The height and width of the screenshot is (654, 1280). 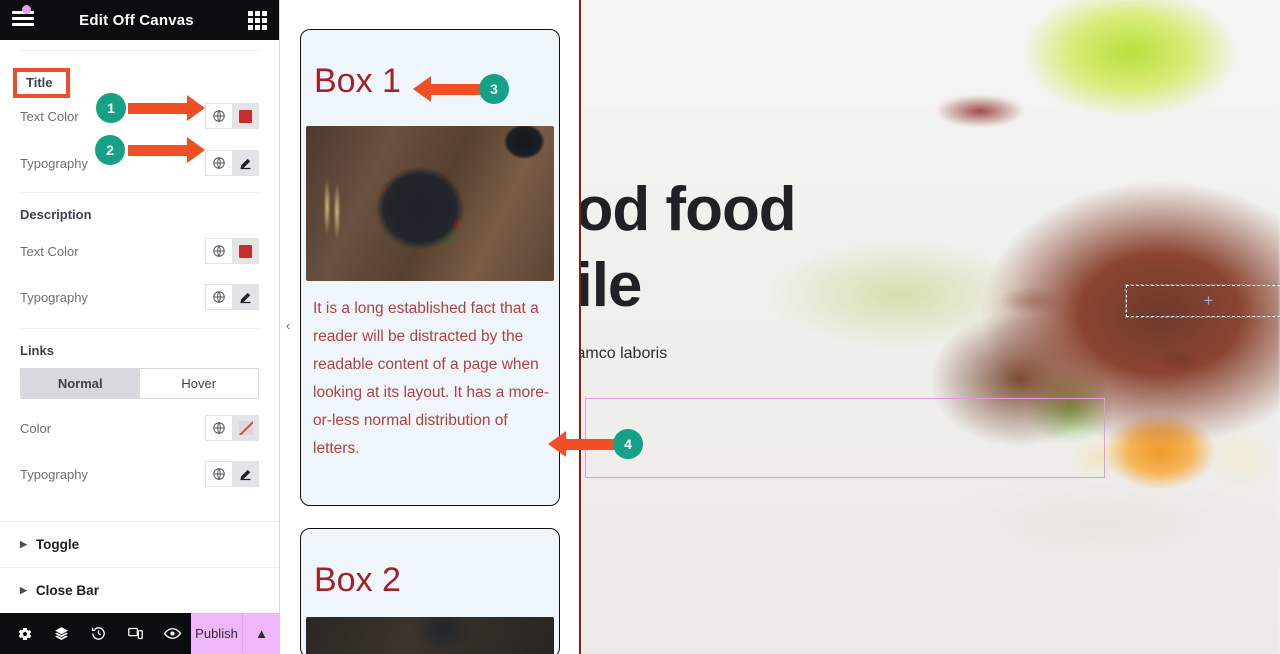 What do you see at coordinates (430, 203) in the screenshot?
I see `offcanvas-box1-image` at bounding box center [430, 203].